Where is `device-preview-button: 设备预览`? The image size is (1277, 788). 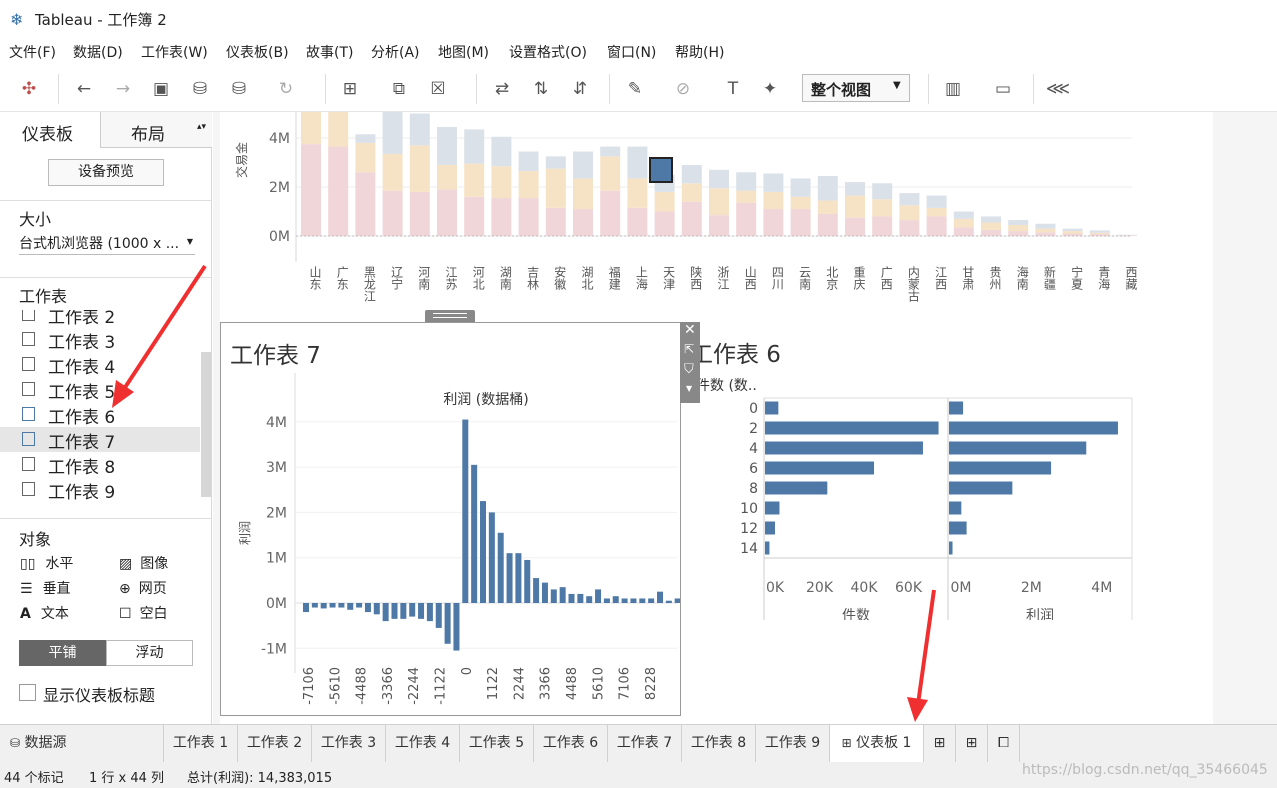
device-preview-button: 设备预览 is located at coordinates (106, 172).